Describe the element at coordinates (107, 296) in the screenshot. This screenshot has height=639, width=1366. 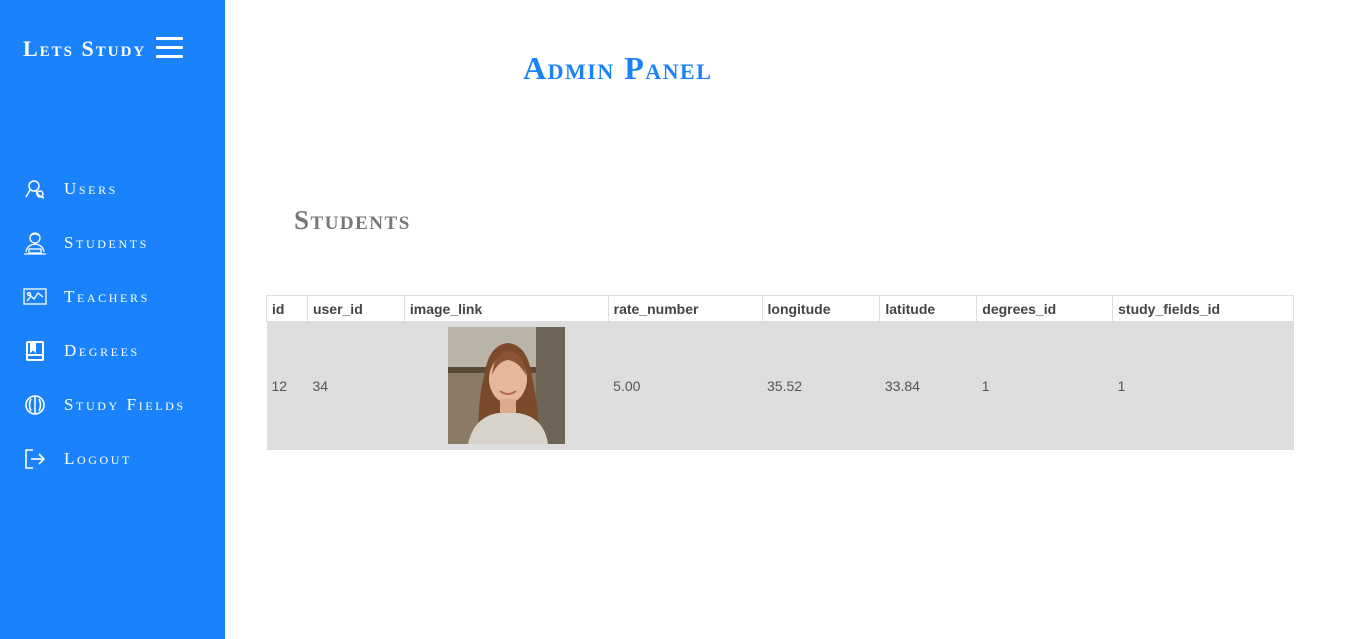
I see `sidebar-item-label: Teachers` at that location.